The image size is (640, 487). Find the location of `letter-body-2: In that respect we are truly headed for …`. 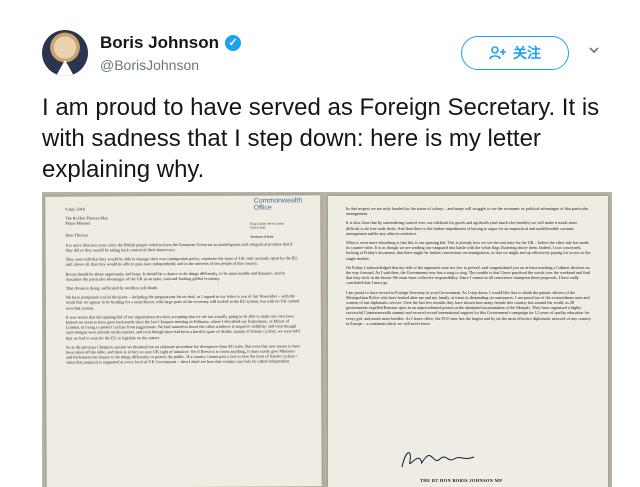

letter-body-2: In that respect we are truly headed for … is located at coordinates (468, 268).